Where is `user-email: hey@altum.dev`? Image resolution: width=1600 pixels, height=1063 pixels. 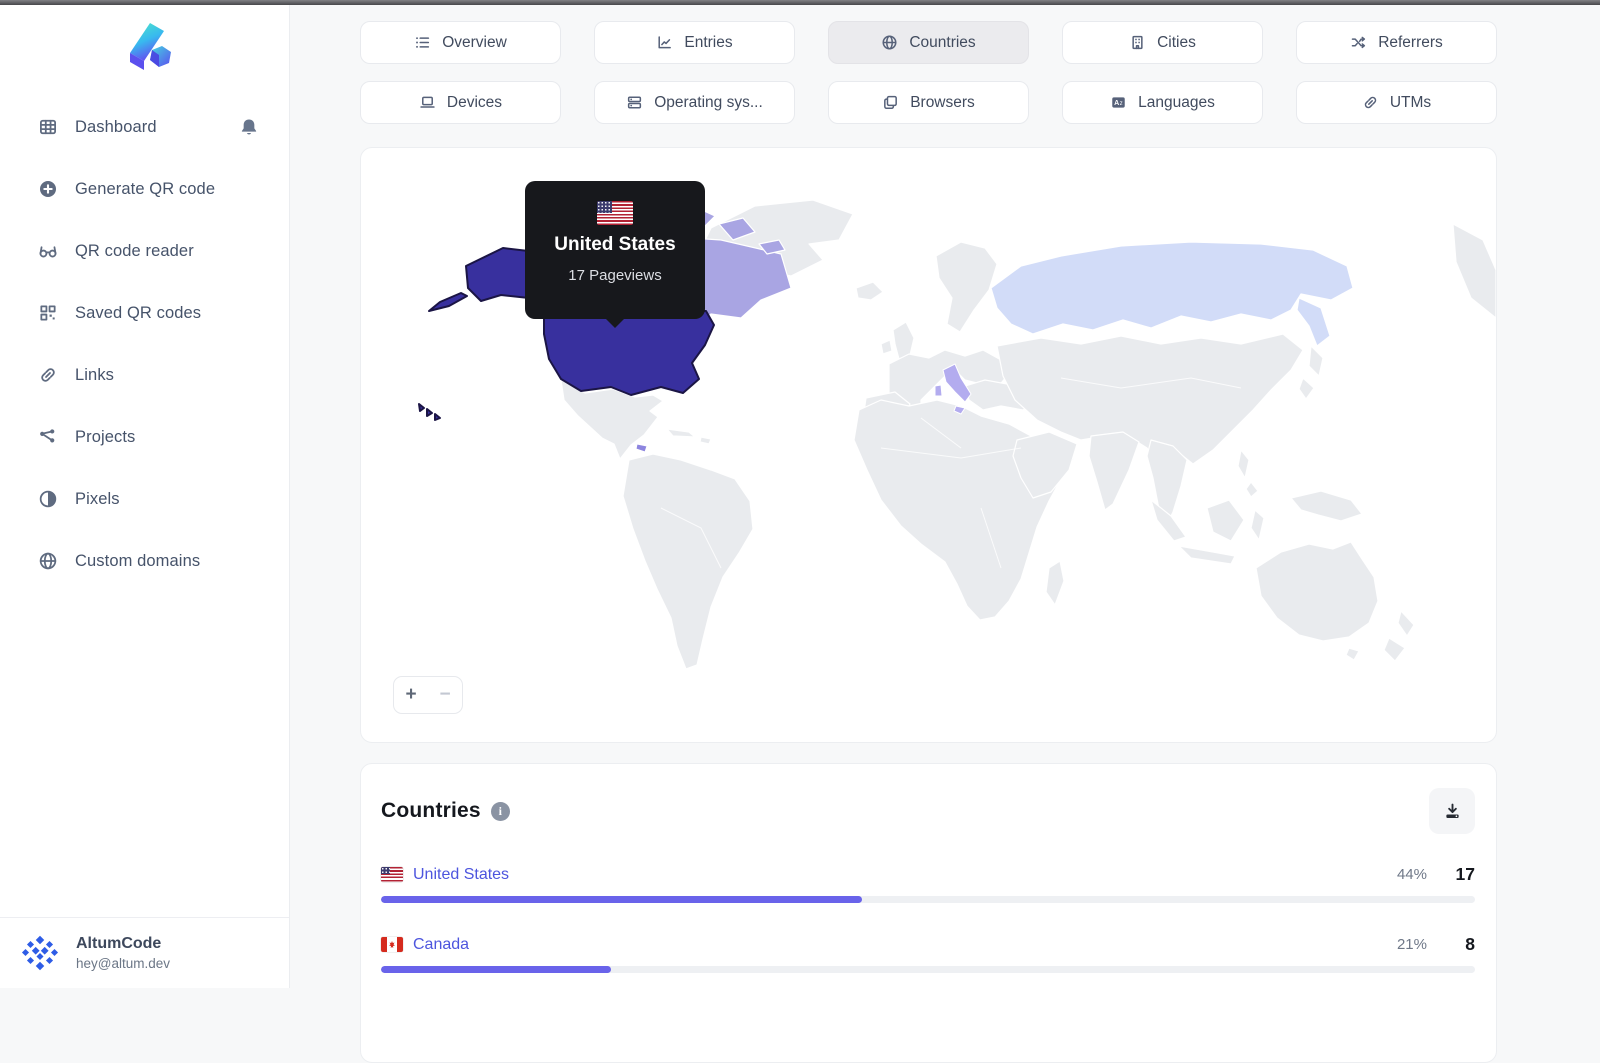
user-email: hey@altum.dev is located at coordinates (123, 963).